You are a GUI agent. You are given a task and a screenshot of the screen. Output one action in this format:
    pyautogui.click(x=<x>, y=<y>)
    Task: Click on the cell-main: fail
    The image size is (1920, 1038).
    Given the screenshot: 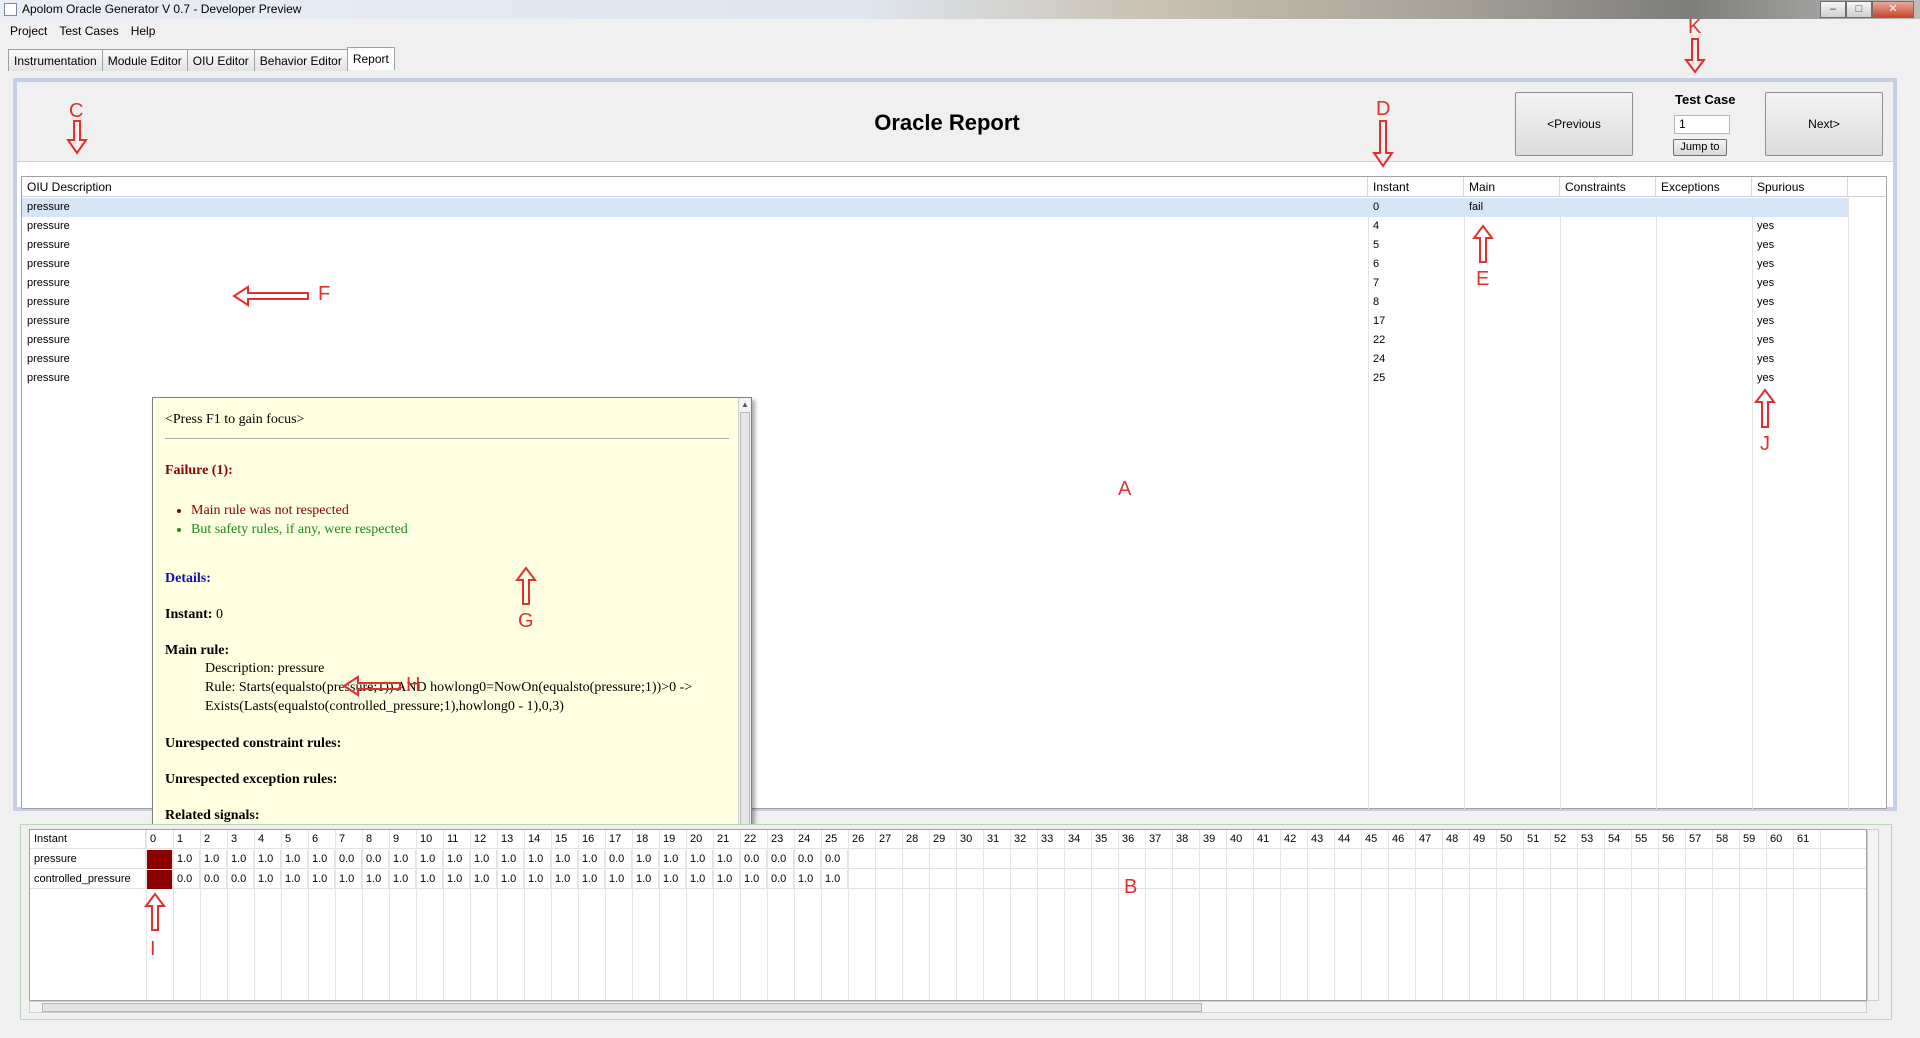 What is the action you would take?
    pyautogui.click(x=1476, y=207)
    